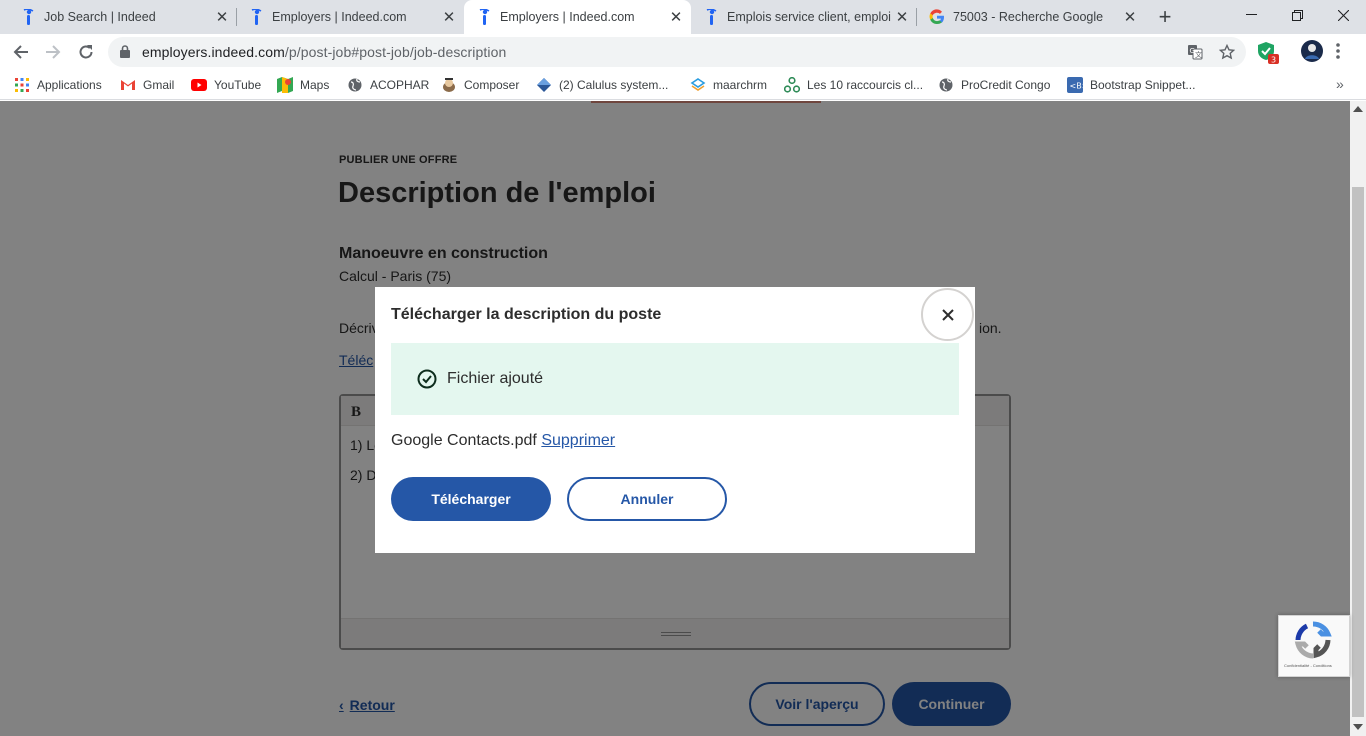  I want to click on file-name: Google Contacts.pdf, so click(464, 440).